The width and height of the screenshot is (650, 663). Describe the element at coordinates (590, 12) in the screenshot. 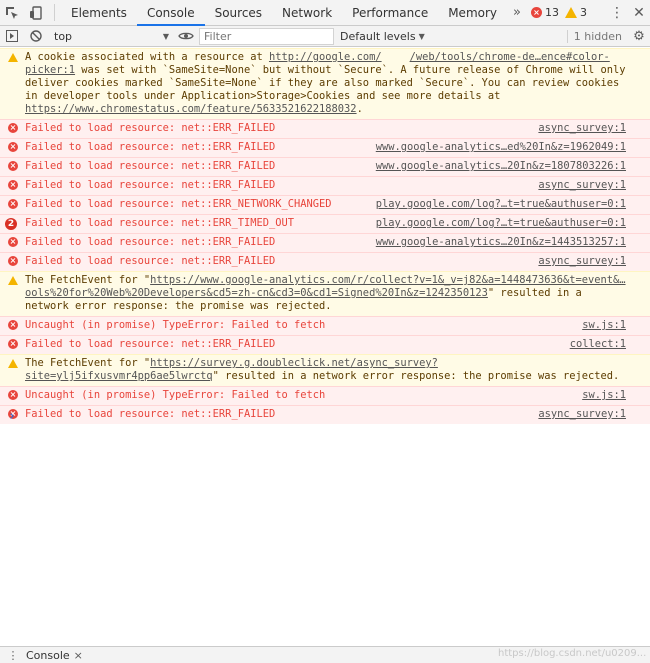

I see `tab-bar-right: × 13 3 ⋮ ✕` at that location.